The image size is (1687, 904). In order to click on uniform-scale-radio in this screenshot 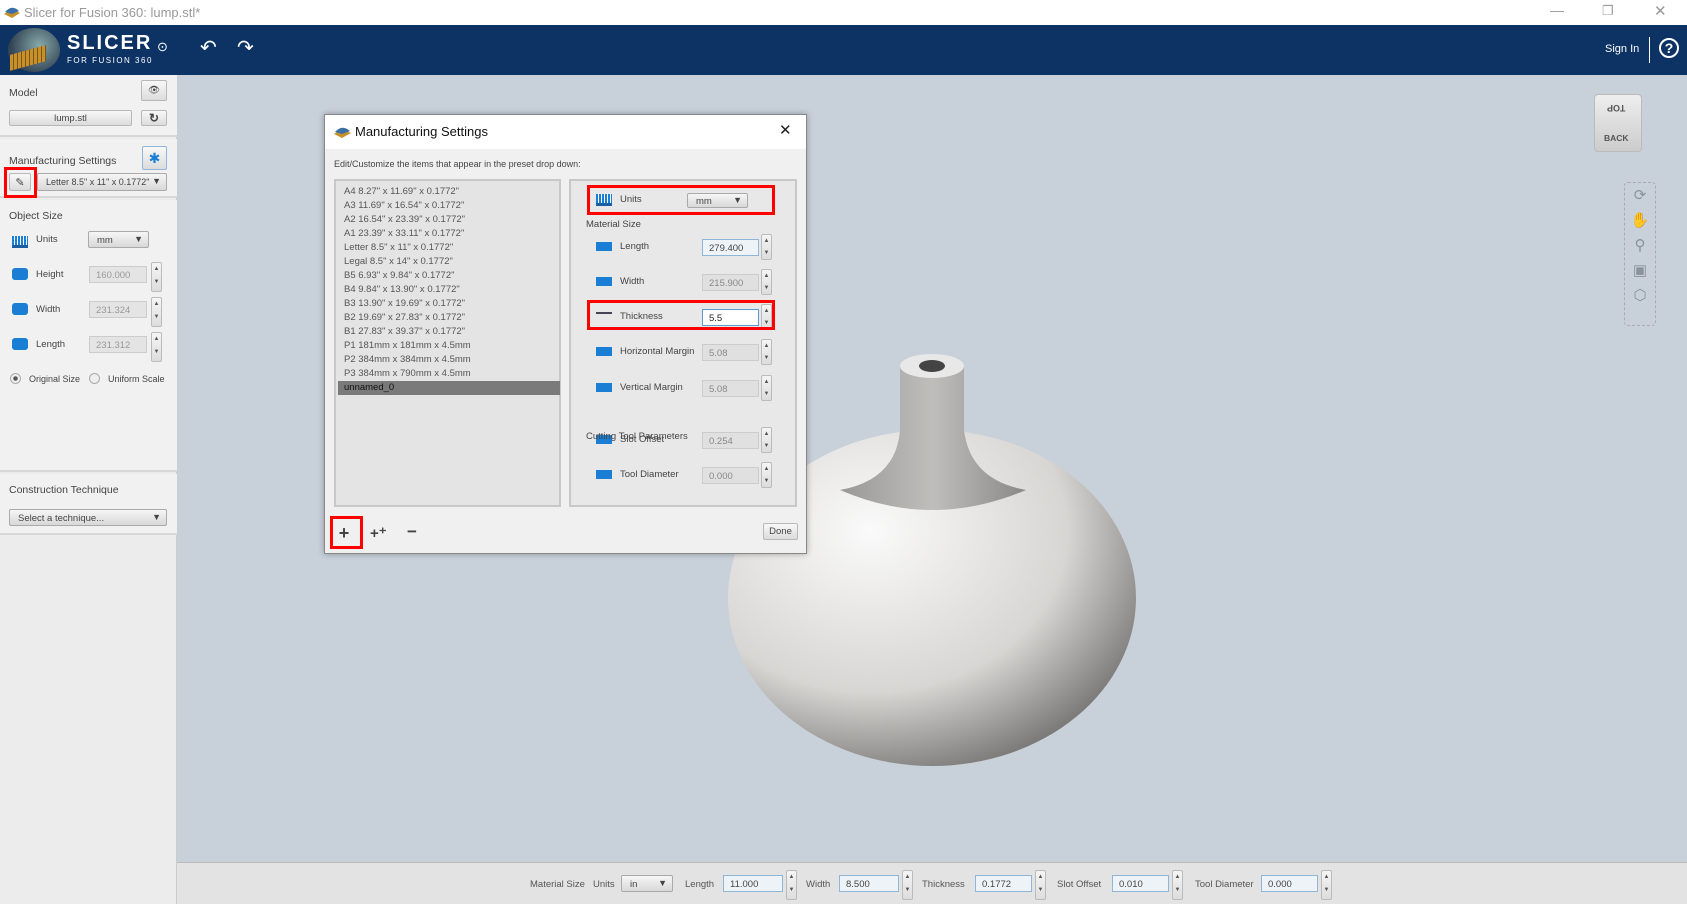, I will do `click(94, 378)`.